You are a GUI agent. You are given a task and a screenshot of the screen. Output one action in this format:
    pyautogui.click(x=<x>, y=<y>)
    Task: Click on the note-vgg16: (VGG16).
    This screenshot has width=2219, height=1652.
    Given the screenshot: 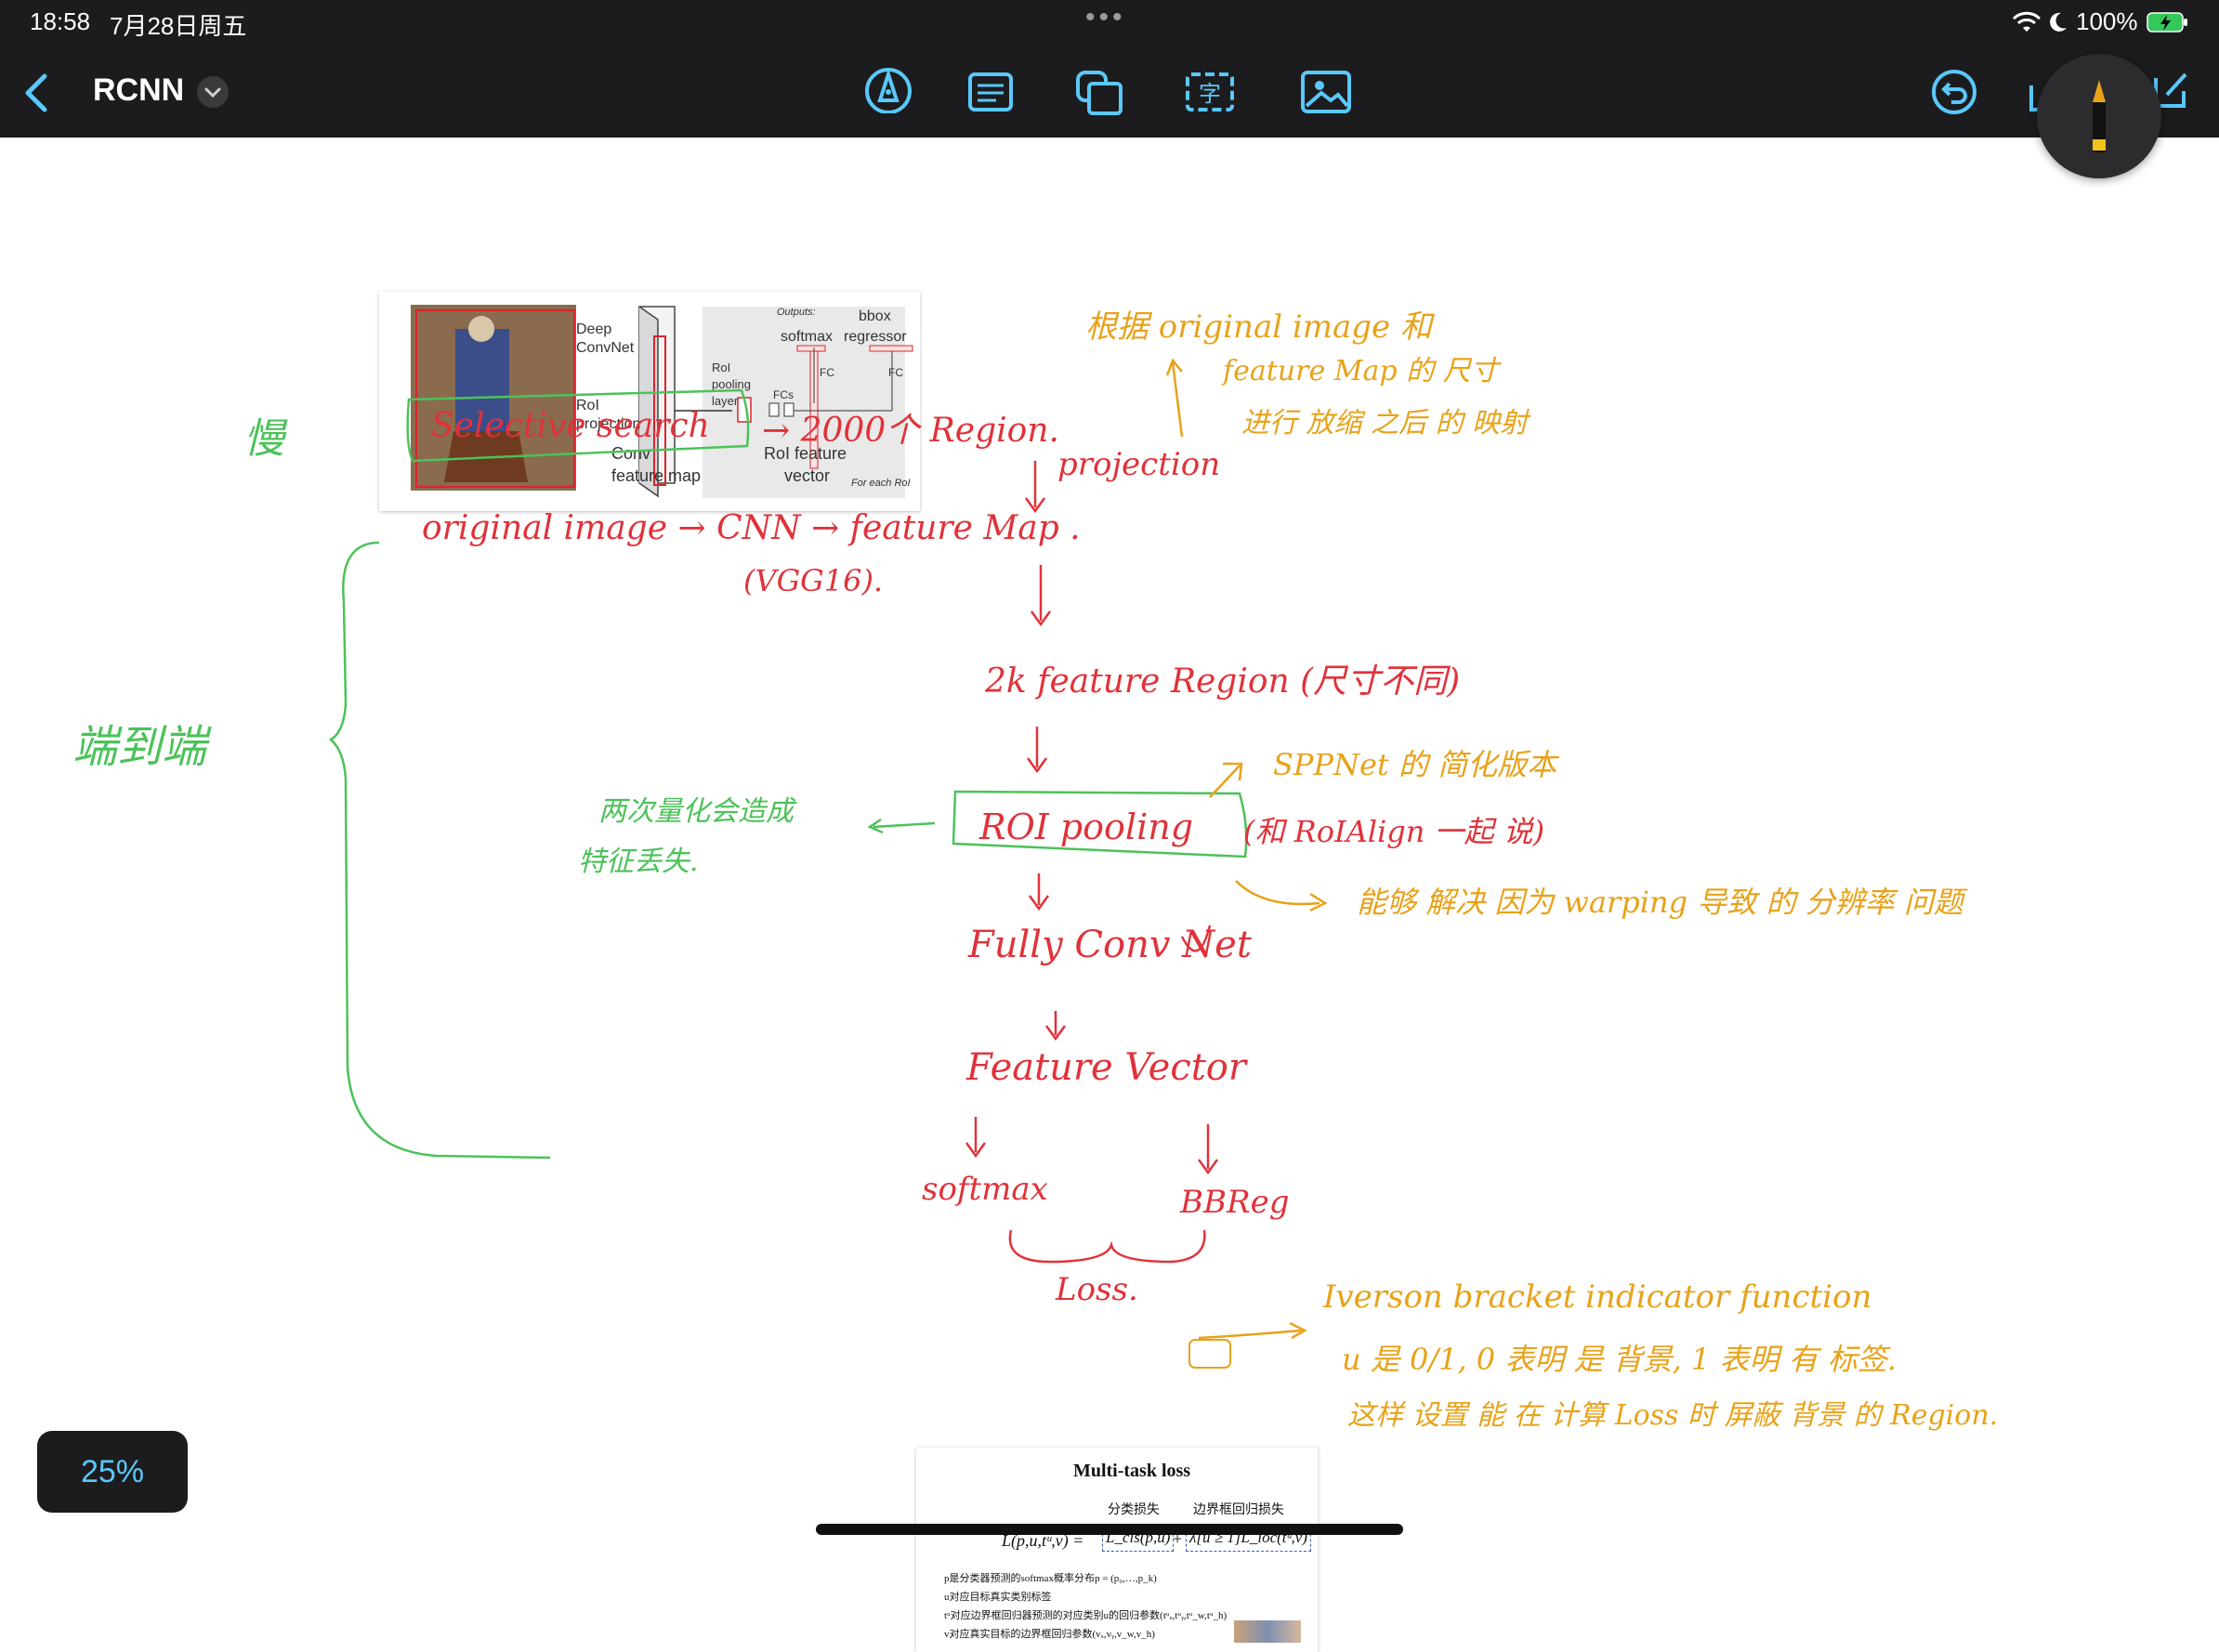 What is the action you would take?
    pyautogui.click(x=813, y=581)
    